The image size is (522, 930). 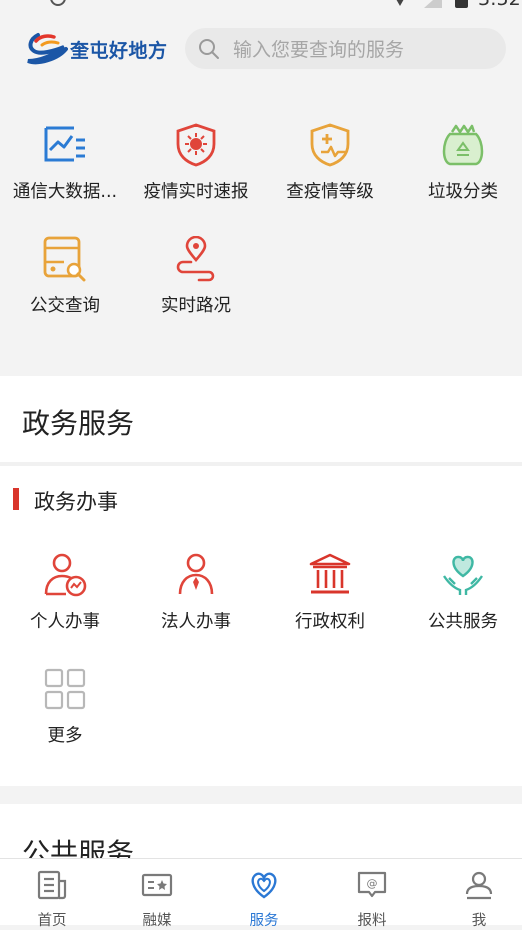 I want to click on service-epidemic-level: 查疫情等级, so click(x=330, y=167).